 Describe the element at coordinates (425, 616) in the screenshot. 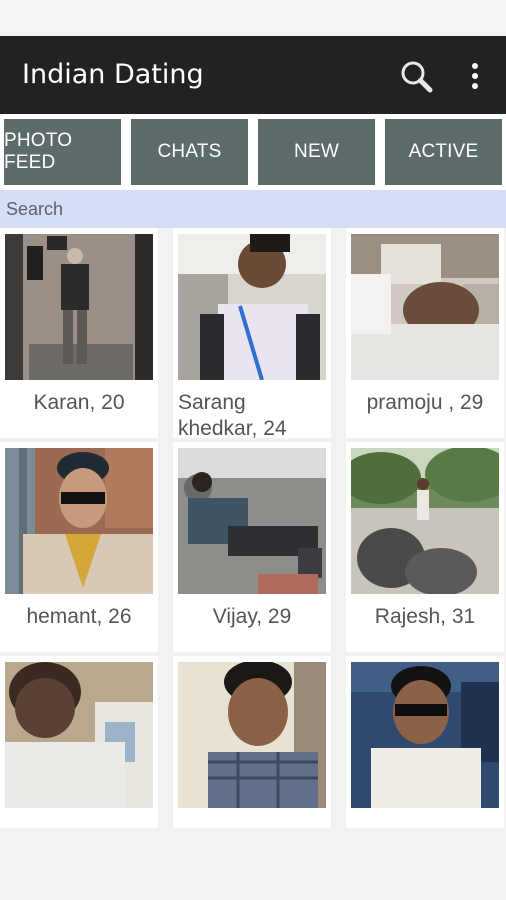

I see `profile-caption: Rajesh, 31` at that location.